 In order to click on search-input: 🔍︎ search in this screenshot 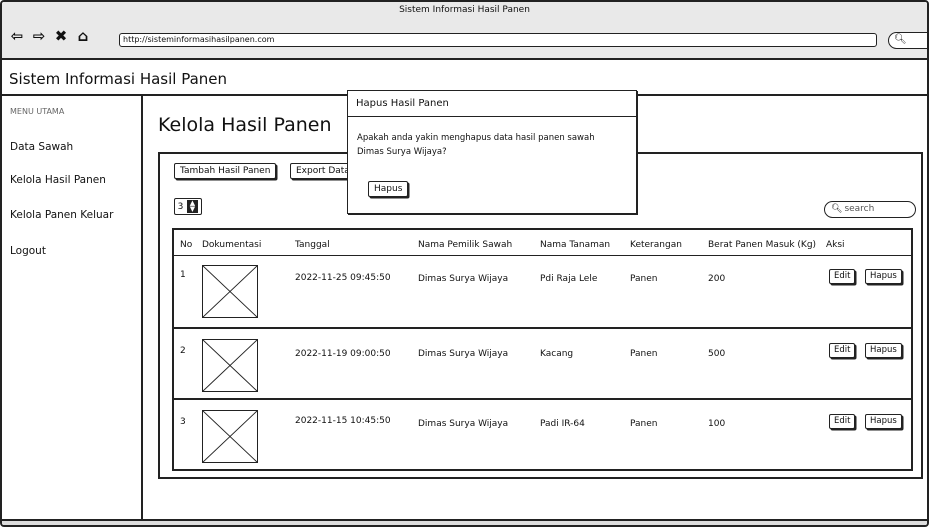, I will do `click(870, 209)`.